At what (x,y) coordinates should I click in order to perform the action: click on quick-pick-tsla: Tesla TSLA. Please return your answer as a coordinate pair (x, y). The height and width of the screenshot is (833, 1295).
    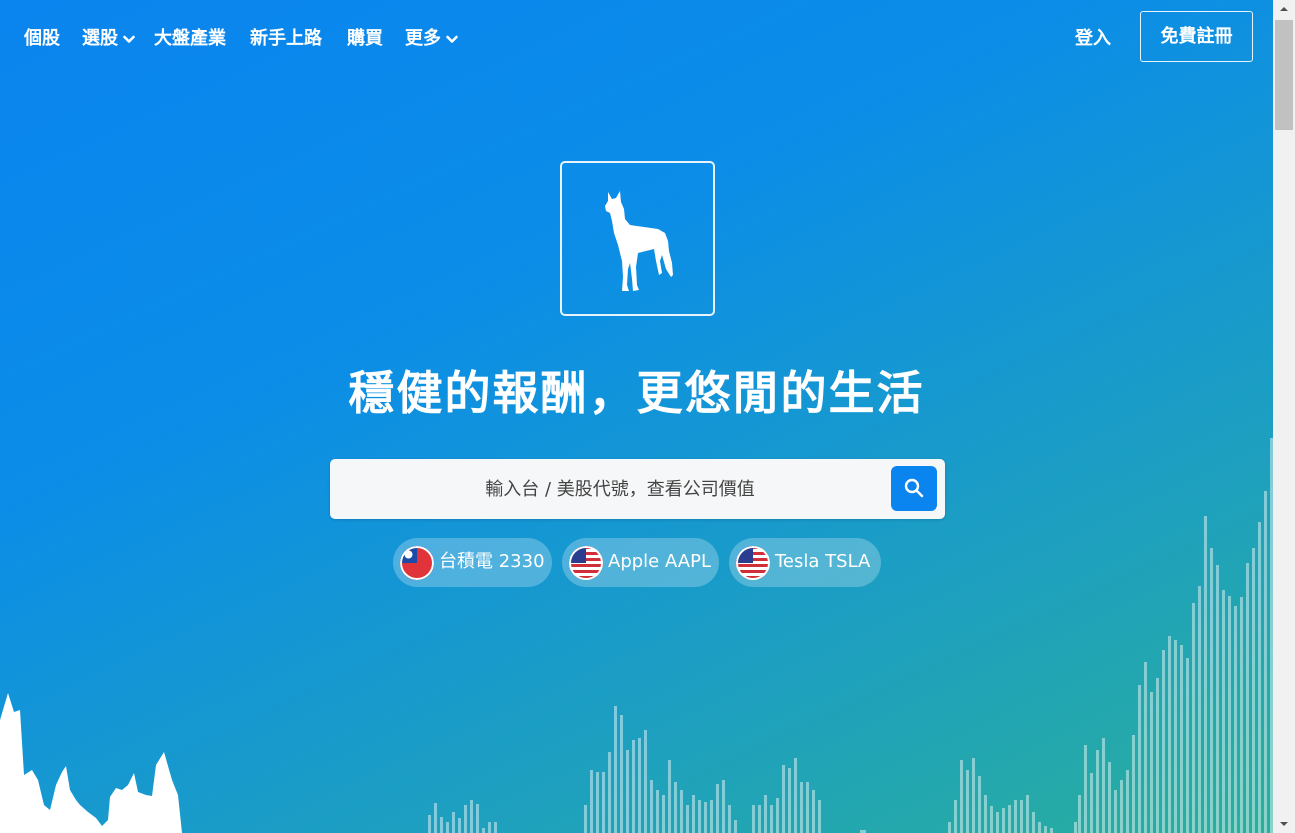
    Looking at the image, I should click on (805, 562).